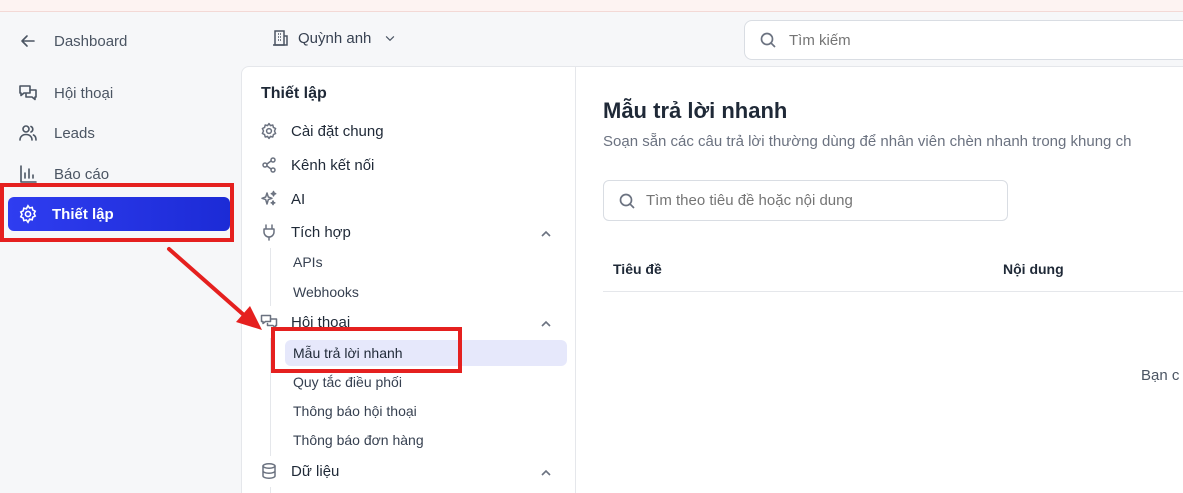 The image size is (1183, 493). I want to click on settings-item-label: Tích hợp, so click(321, 232).